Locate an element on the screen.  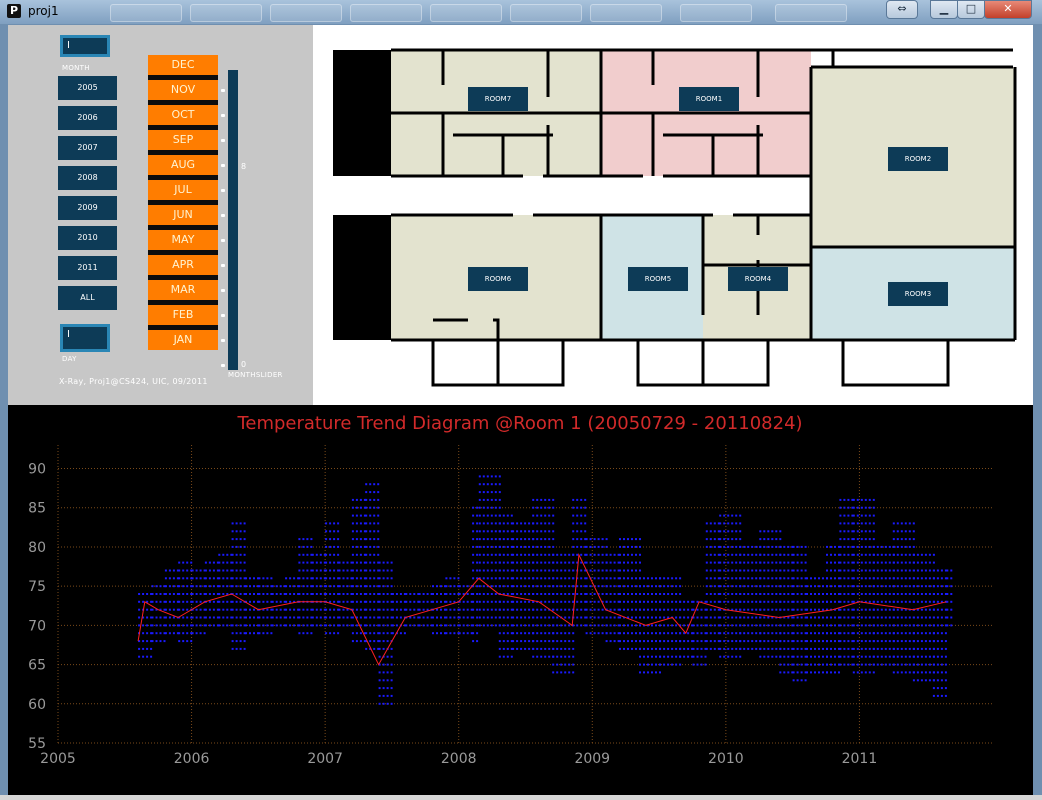
y-tick-label: 60 is located at coordinates (37, 705).